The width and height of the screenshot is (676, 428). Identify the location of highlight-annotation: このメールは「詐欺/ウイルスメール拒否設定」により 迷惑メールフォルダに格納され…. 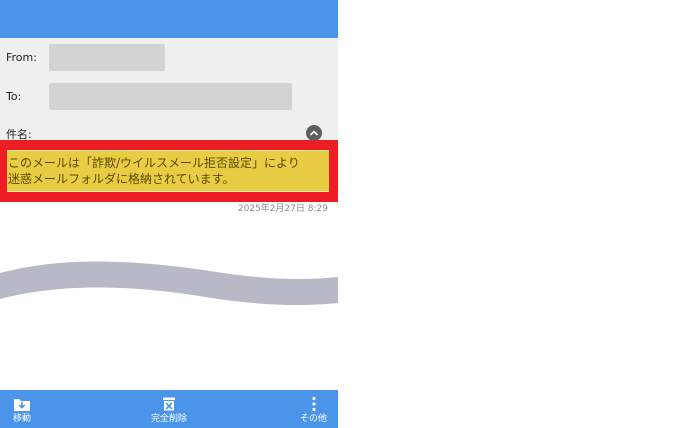
(169, 171).